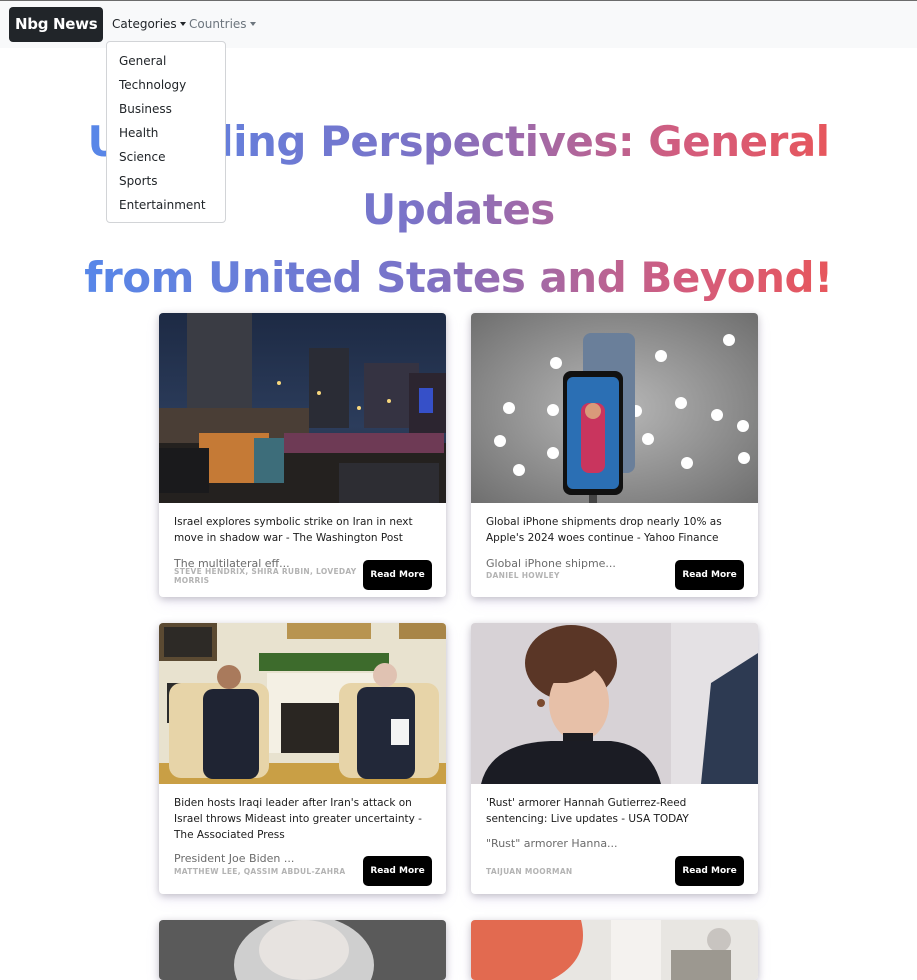 The image size is (917, 980). What do you see at coordinates (166, 206) in the screenshot?
I see `dropdown-item-entertainment: Entertainment` at bounding box center [166, 206].